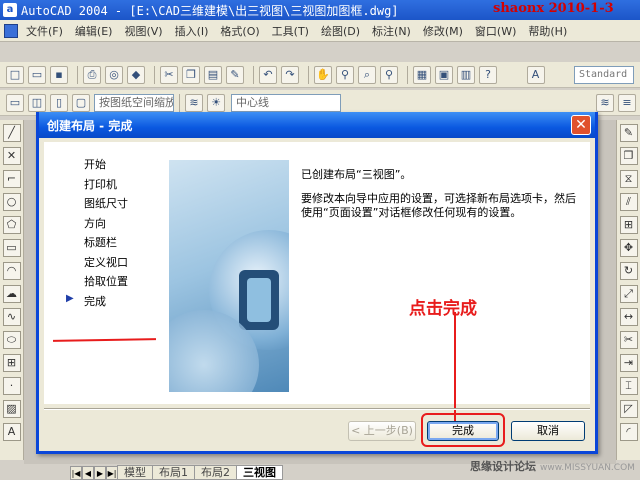  Describe the element at coordinates (535, 74) in the screenshot. I see `text-style-icon: A` at that location.